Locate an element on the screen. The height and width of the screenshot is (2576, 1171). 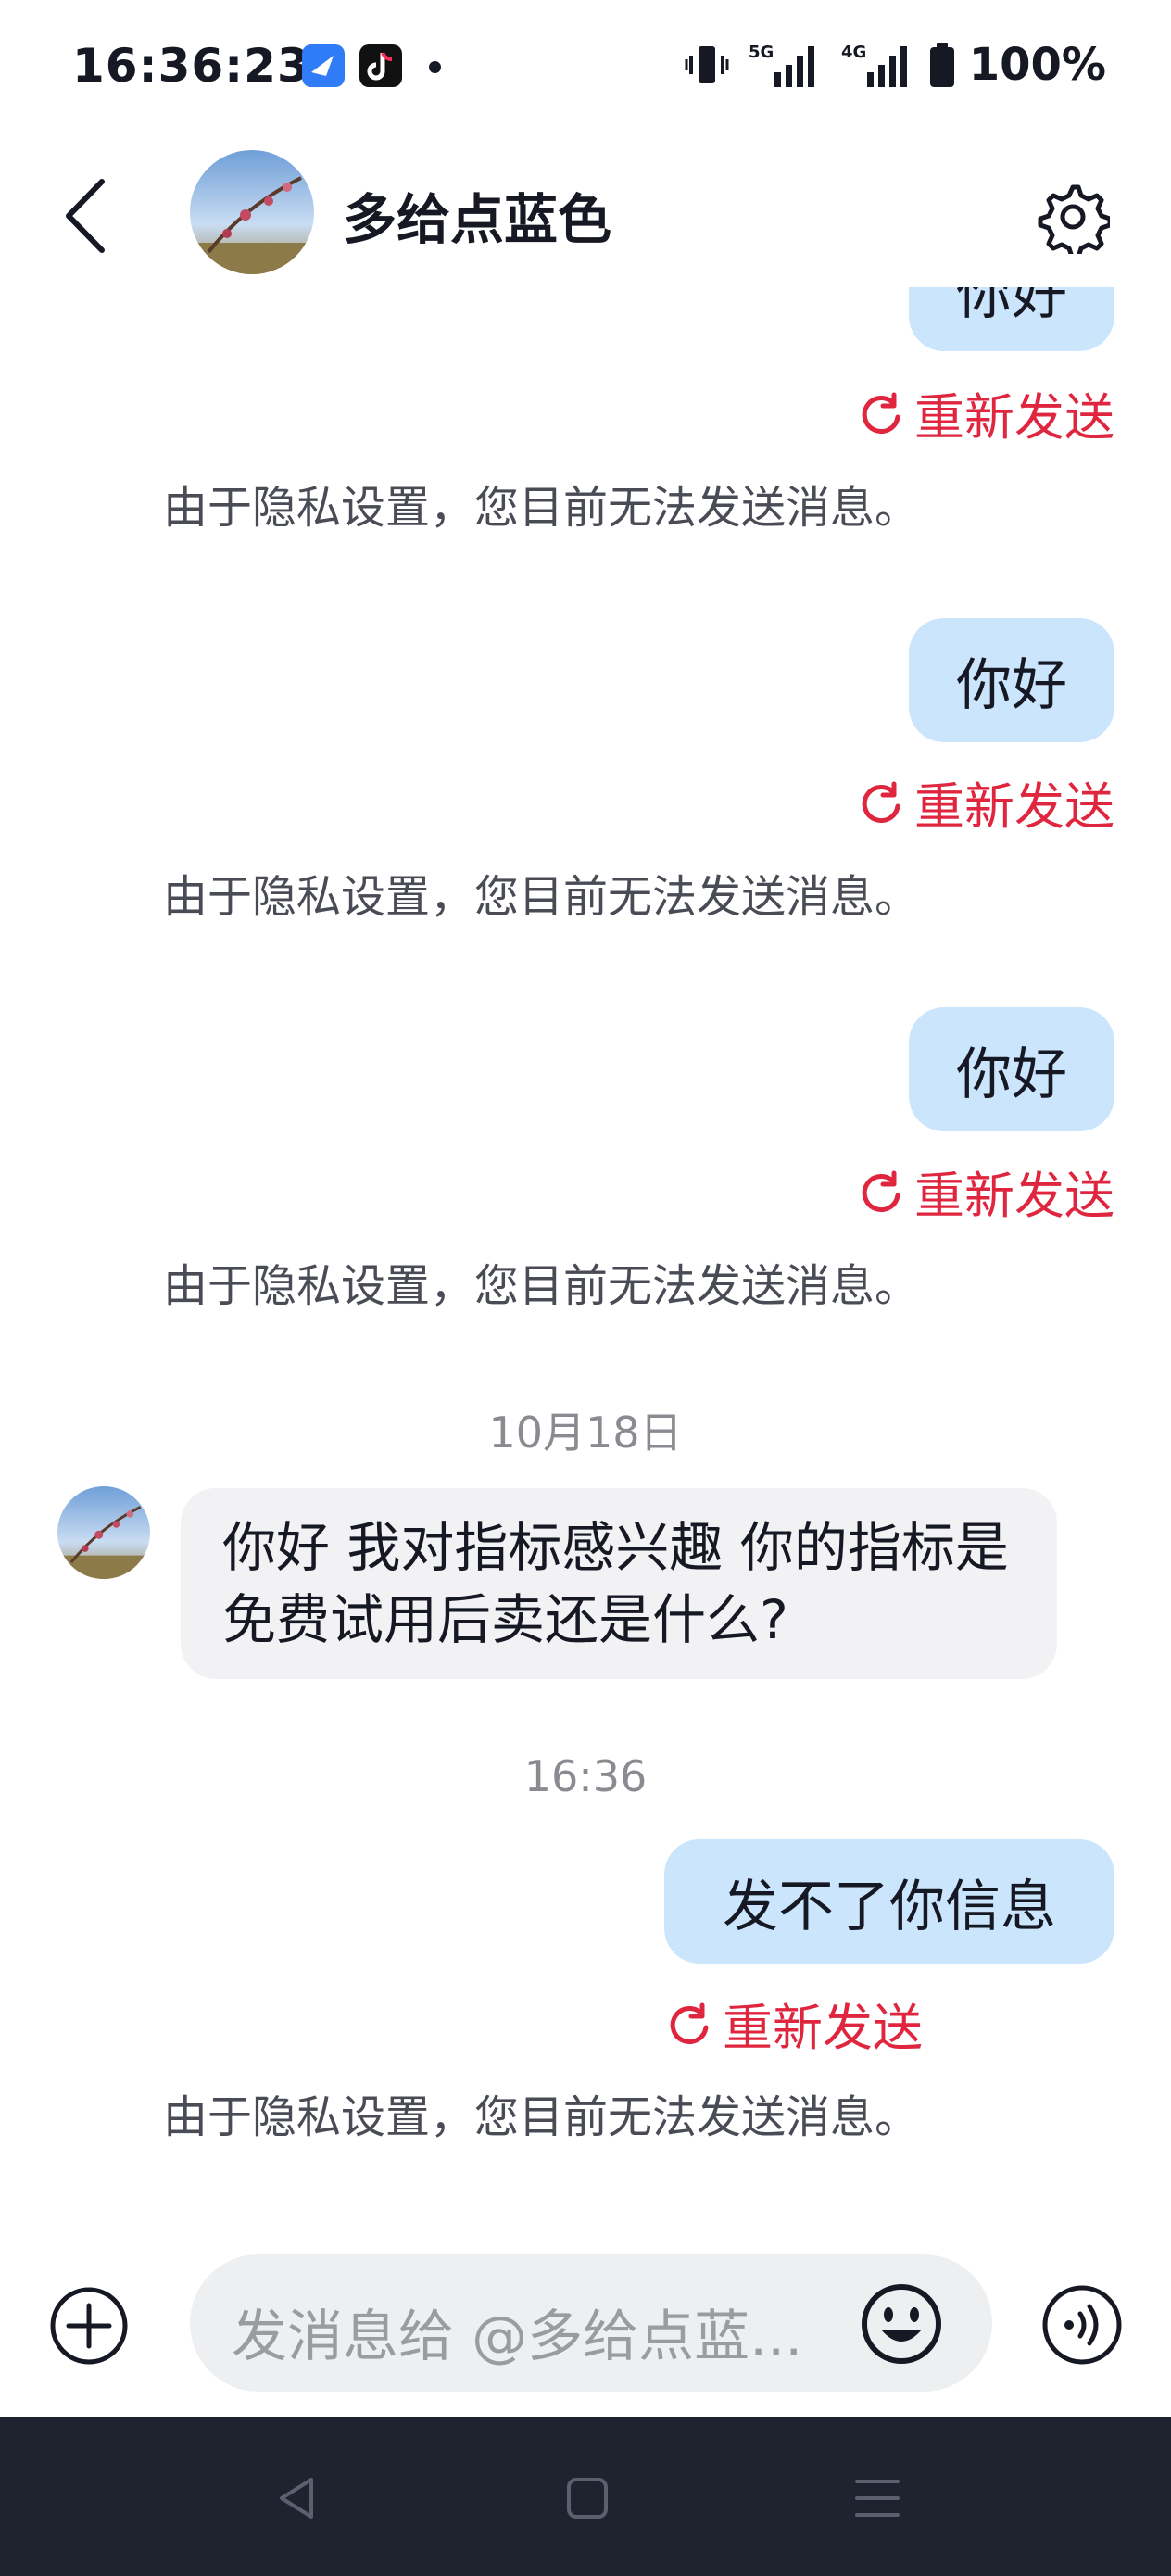
nav-back-button is located at coordinates (299, 2498).